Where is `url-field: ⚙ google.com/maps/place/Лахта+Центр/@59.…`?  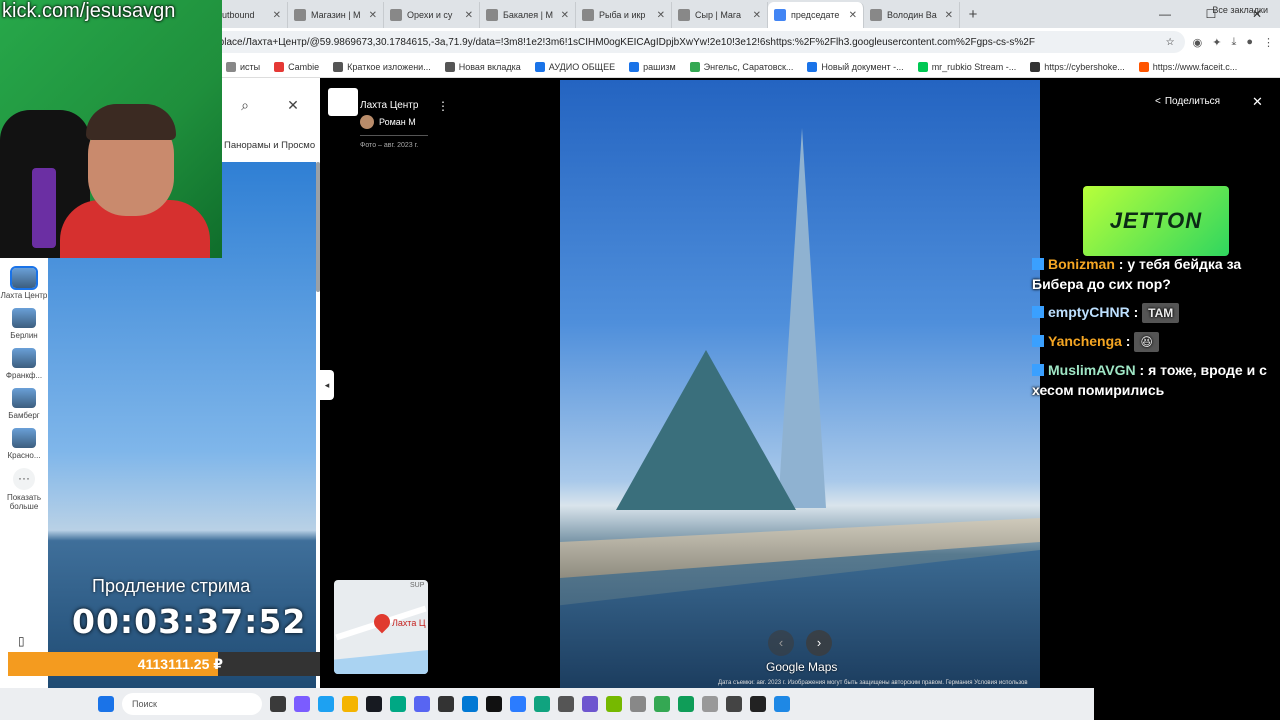 url-field: ⚙ google.com/maps/place/Лахта+Центр/@59.… is located at coordinates (647, 42).